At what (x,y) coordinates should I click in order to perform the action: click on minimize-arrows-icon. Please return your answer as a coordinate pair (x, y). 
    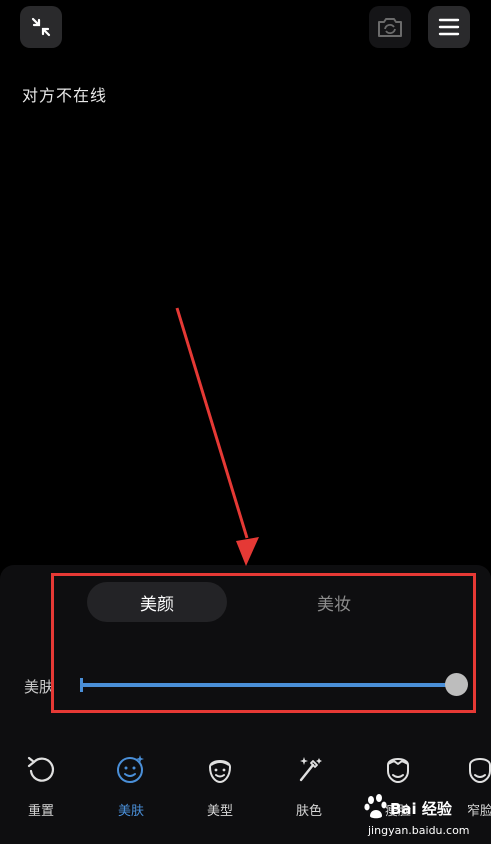
    Looking at the image, I should click on (41, 27).